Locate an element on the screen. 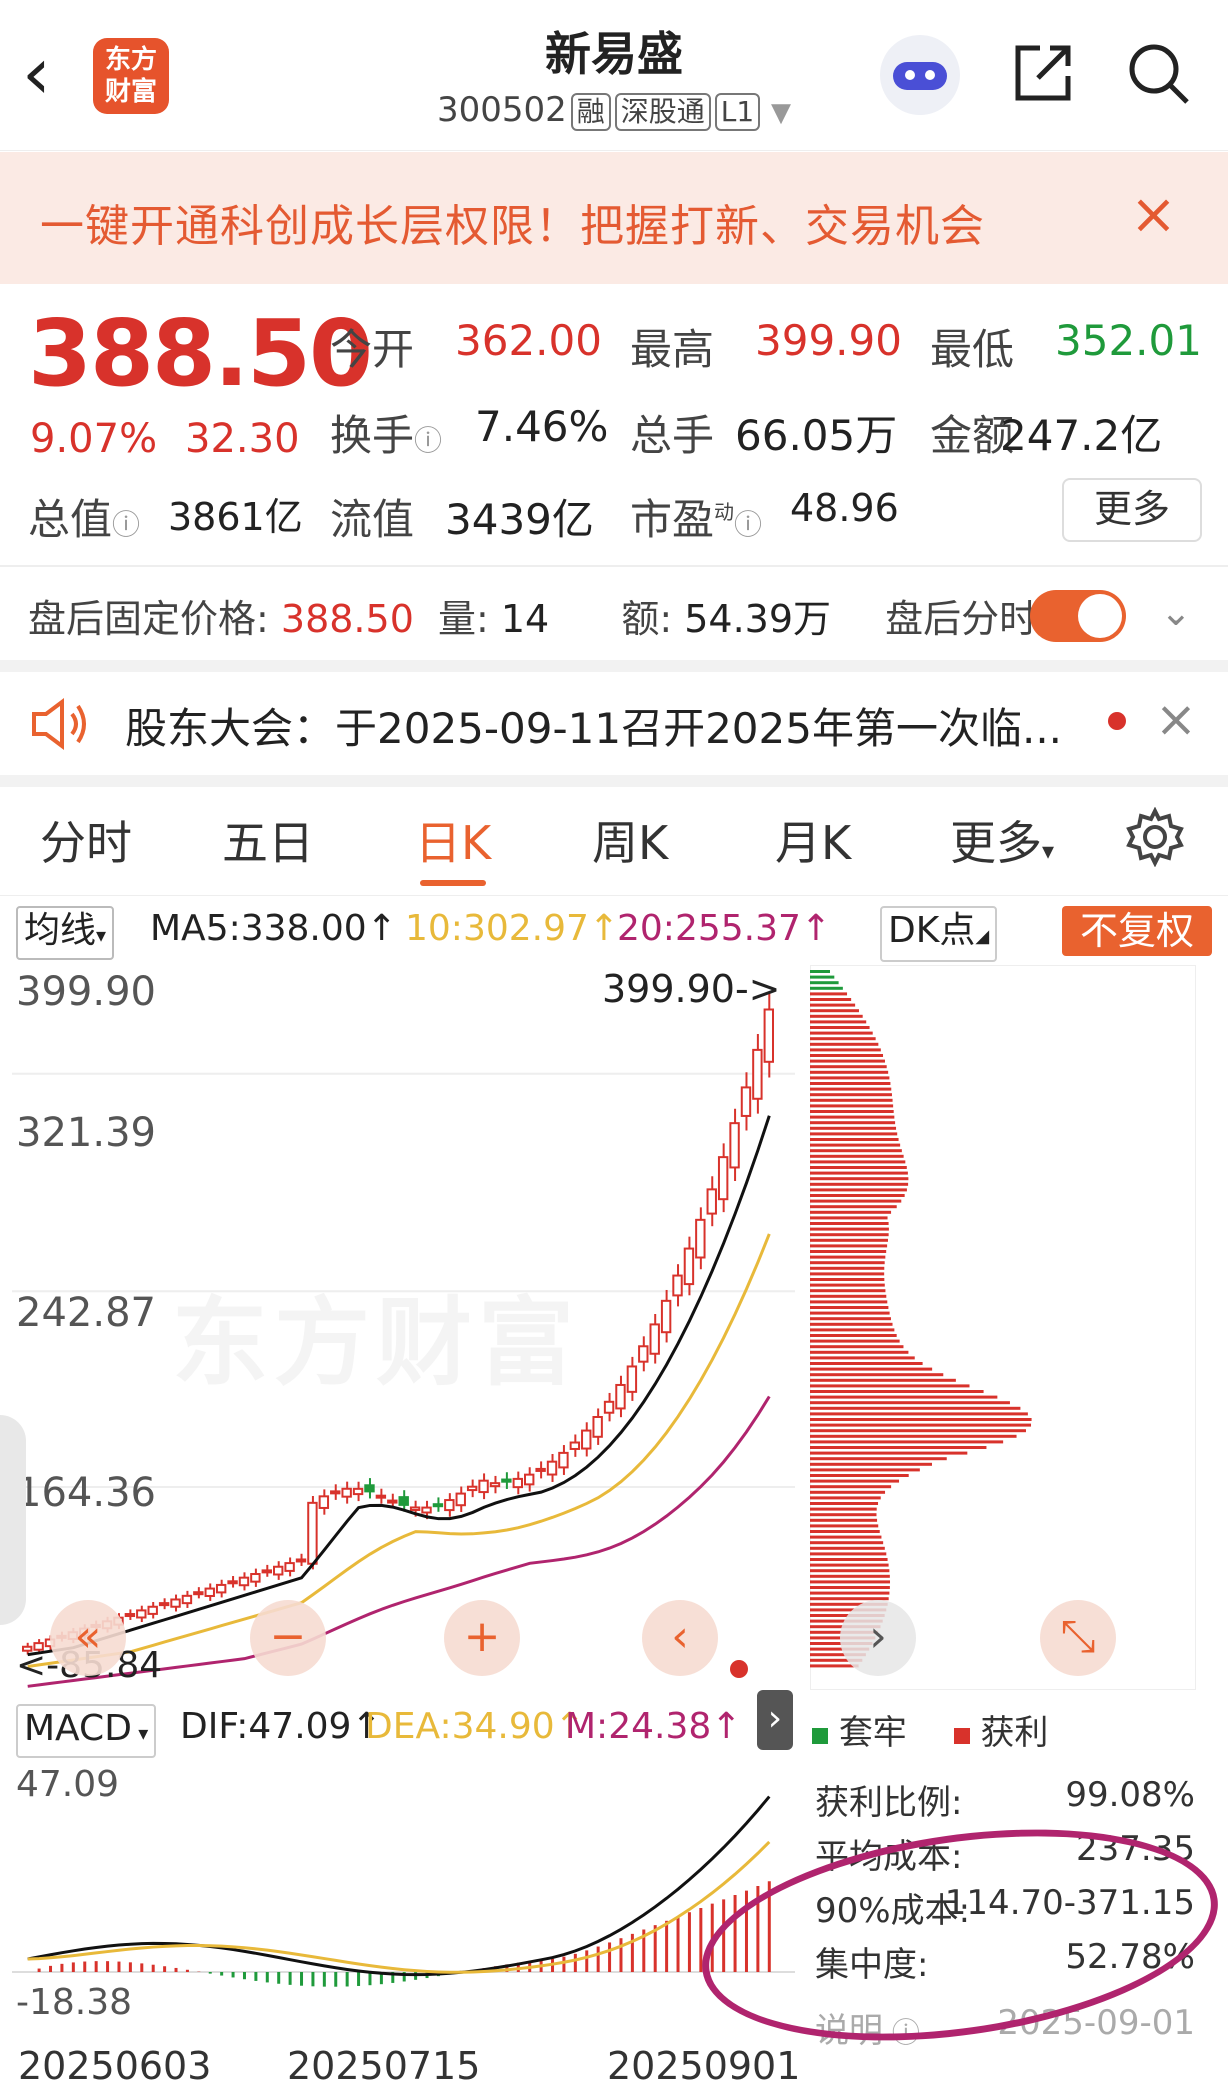 This screenshot has width=1228, height=2095. dk-point-selector: DK点◢ is located at coordinates (939, 934).